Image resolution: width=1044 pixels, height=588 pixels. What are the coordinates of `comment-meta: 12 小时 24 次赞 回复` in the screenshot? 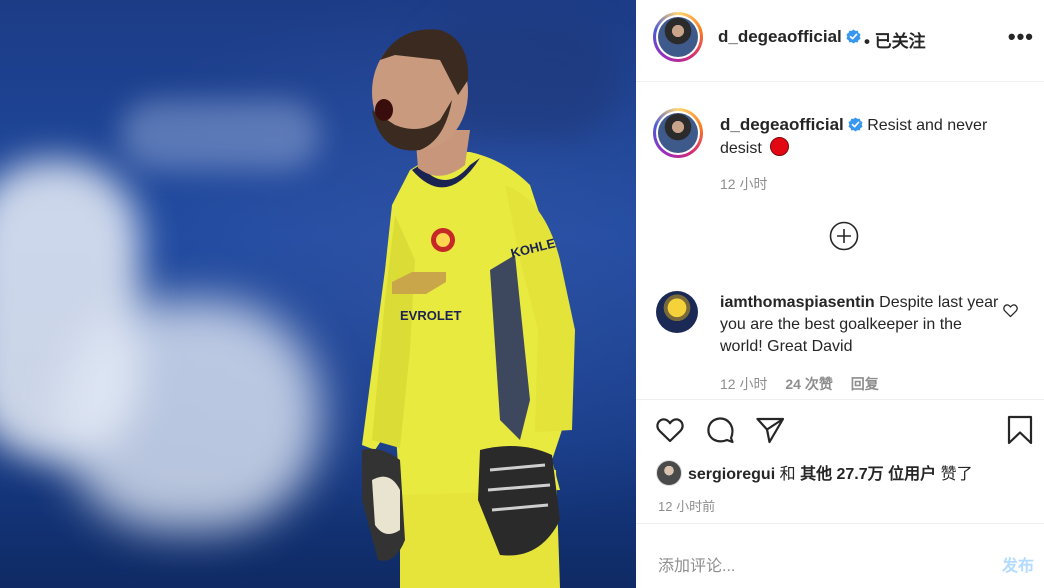 It's located at (806, 384).